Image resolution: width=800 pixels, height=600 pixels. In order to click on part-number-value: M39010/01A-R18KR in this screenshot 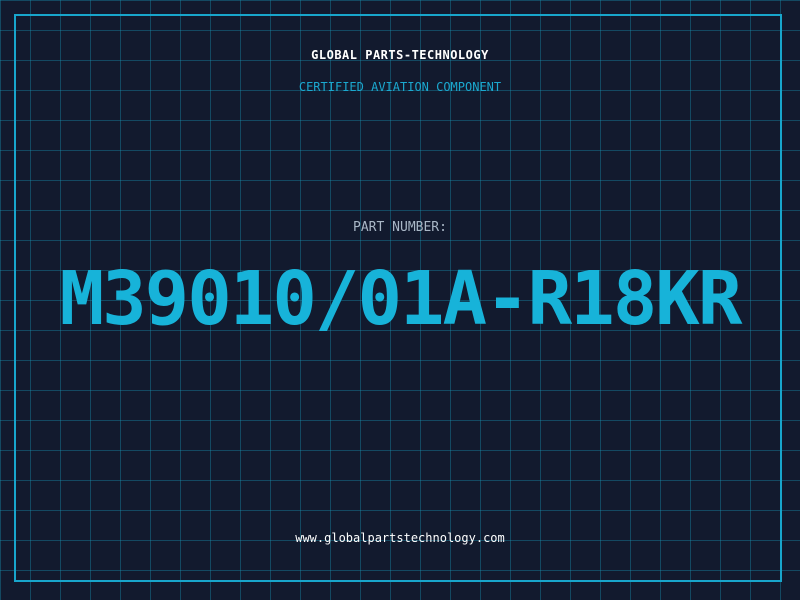, I will do `click(401, 299)`.